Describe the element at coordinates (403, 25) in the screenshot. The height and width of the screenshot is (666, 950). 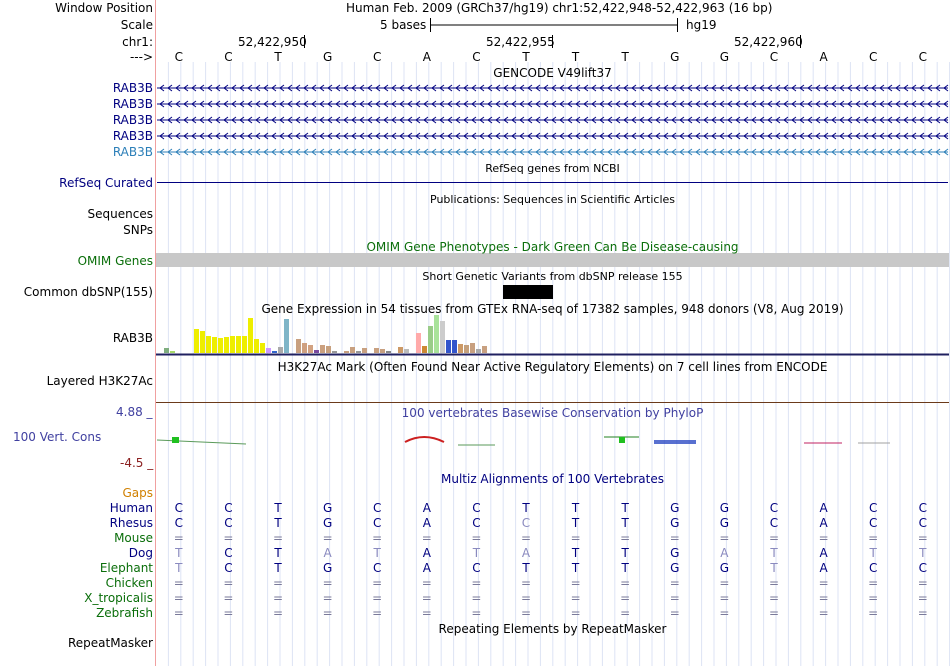
I see `scale-left-text: 5 bases` at that location.